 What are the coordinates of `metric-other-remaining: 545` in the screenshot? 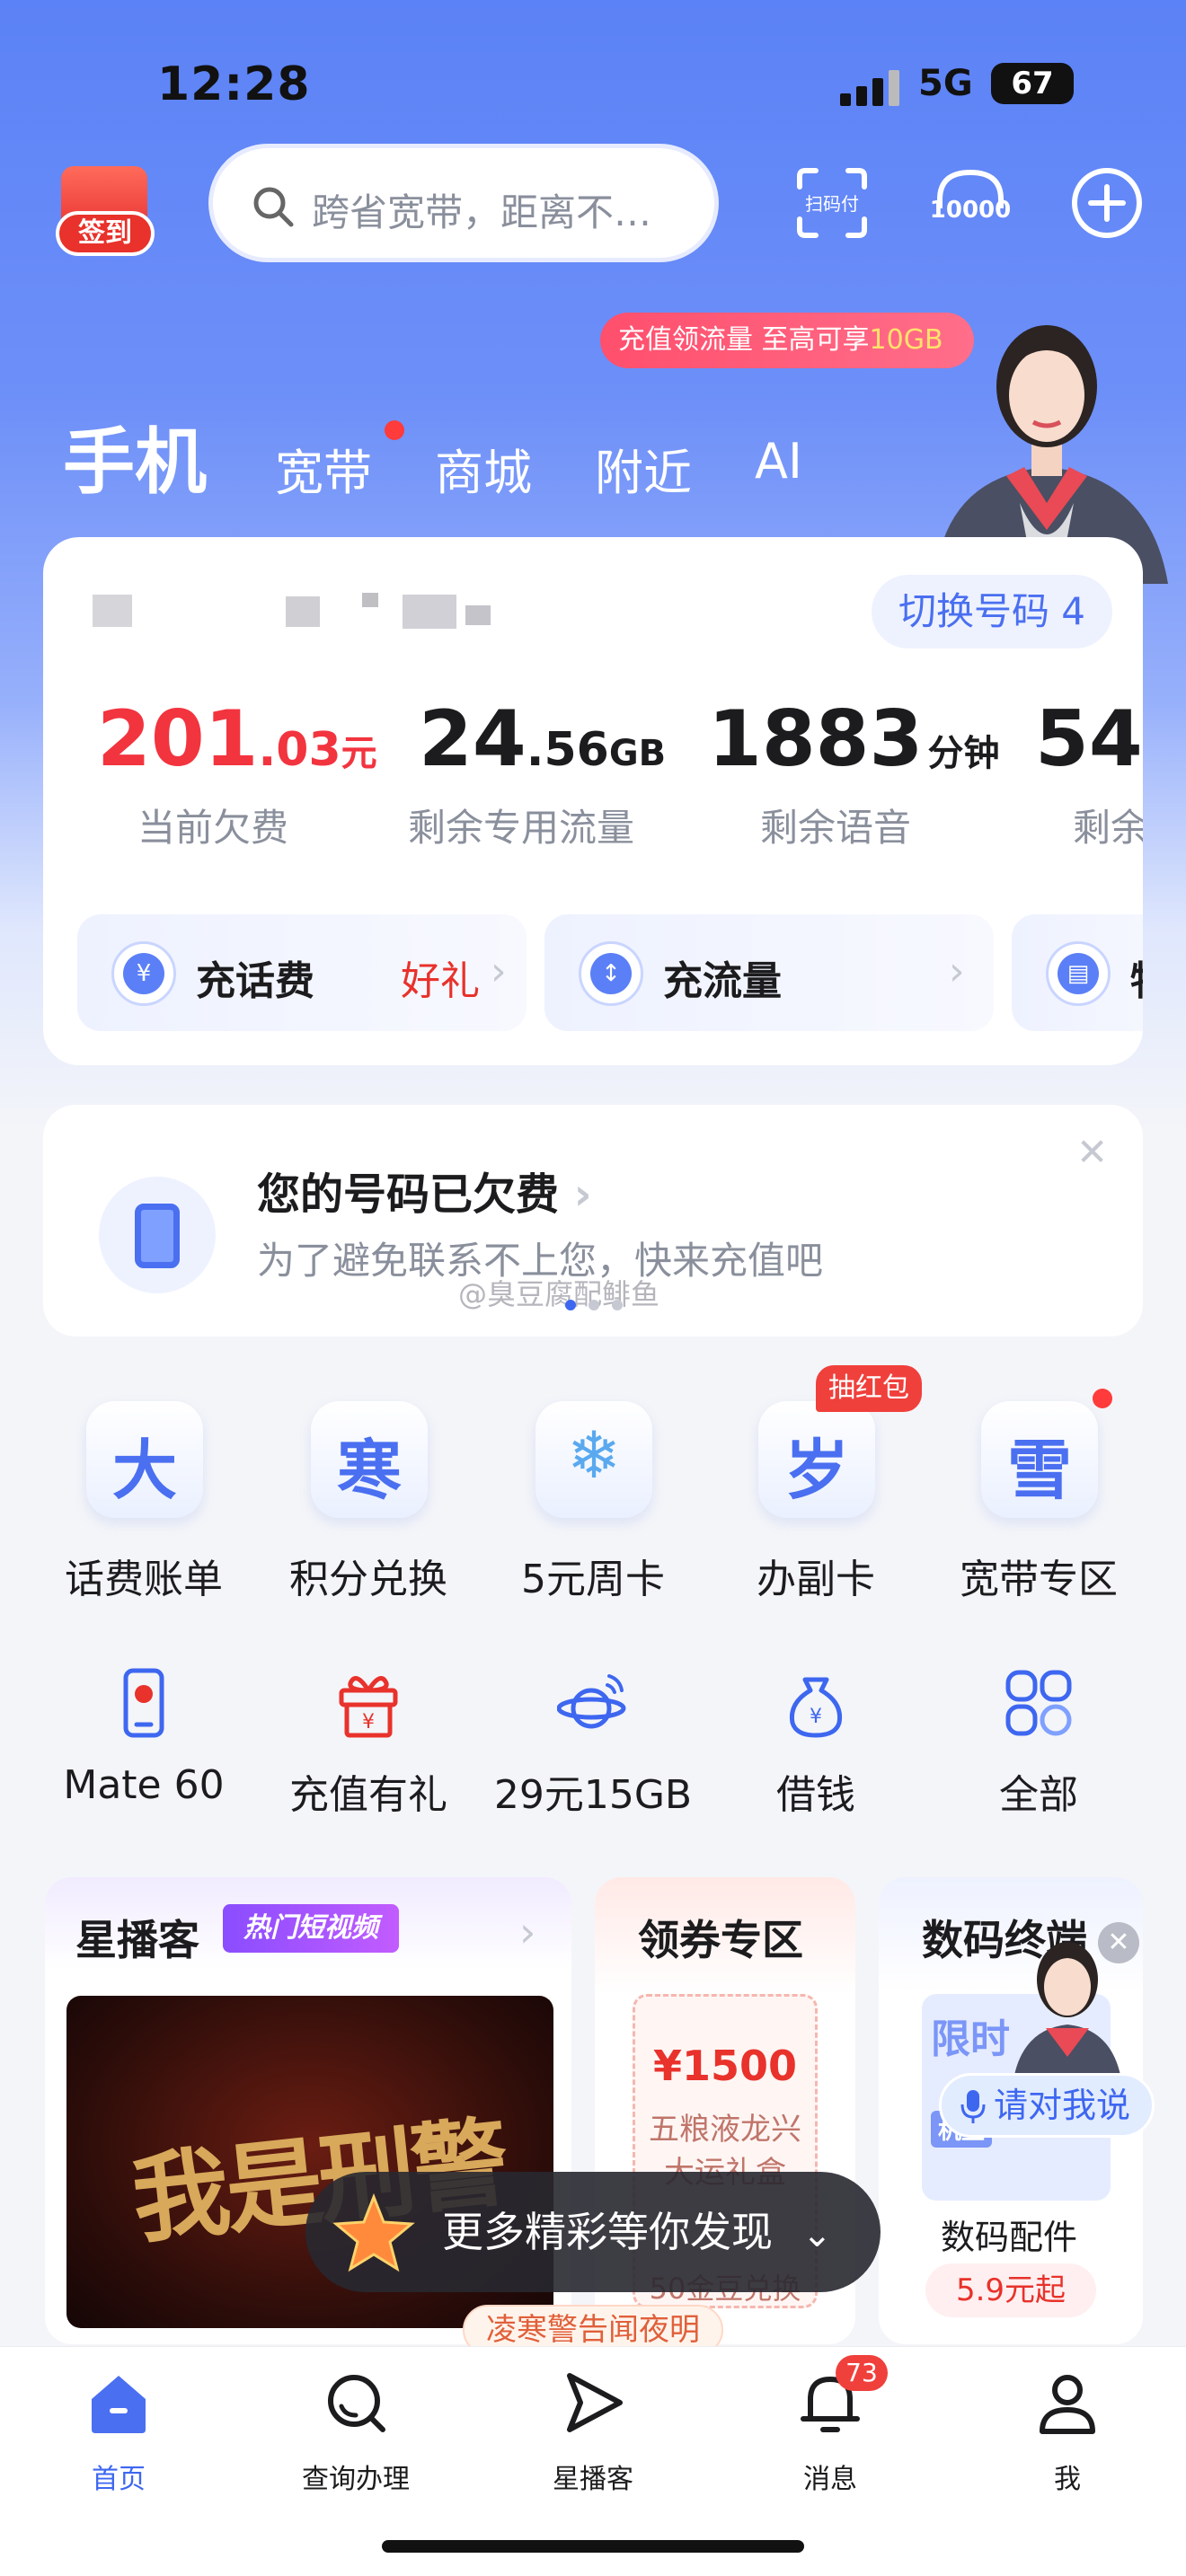 It's located at (1089, 739).